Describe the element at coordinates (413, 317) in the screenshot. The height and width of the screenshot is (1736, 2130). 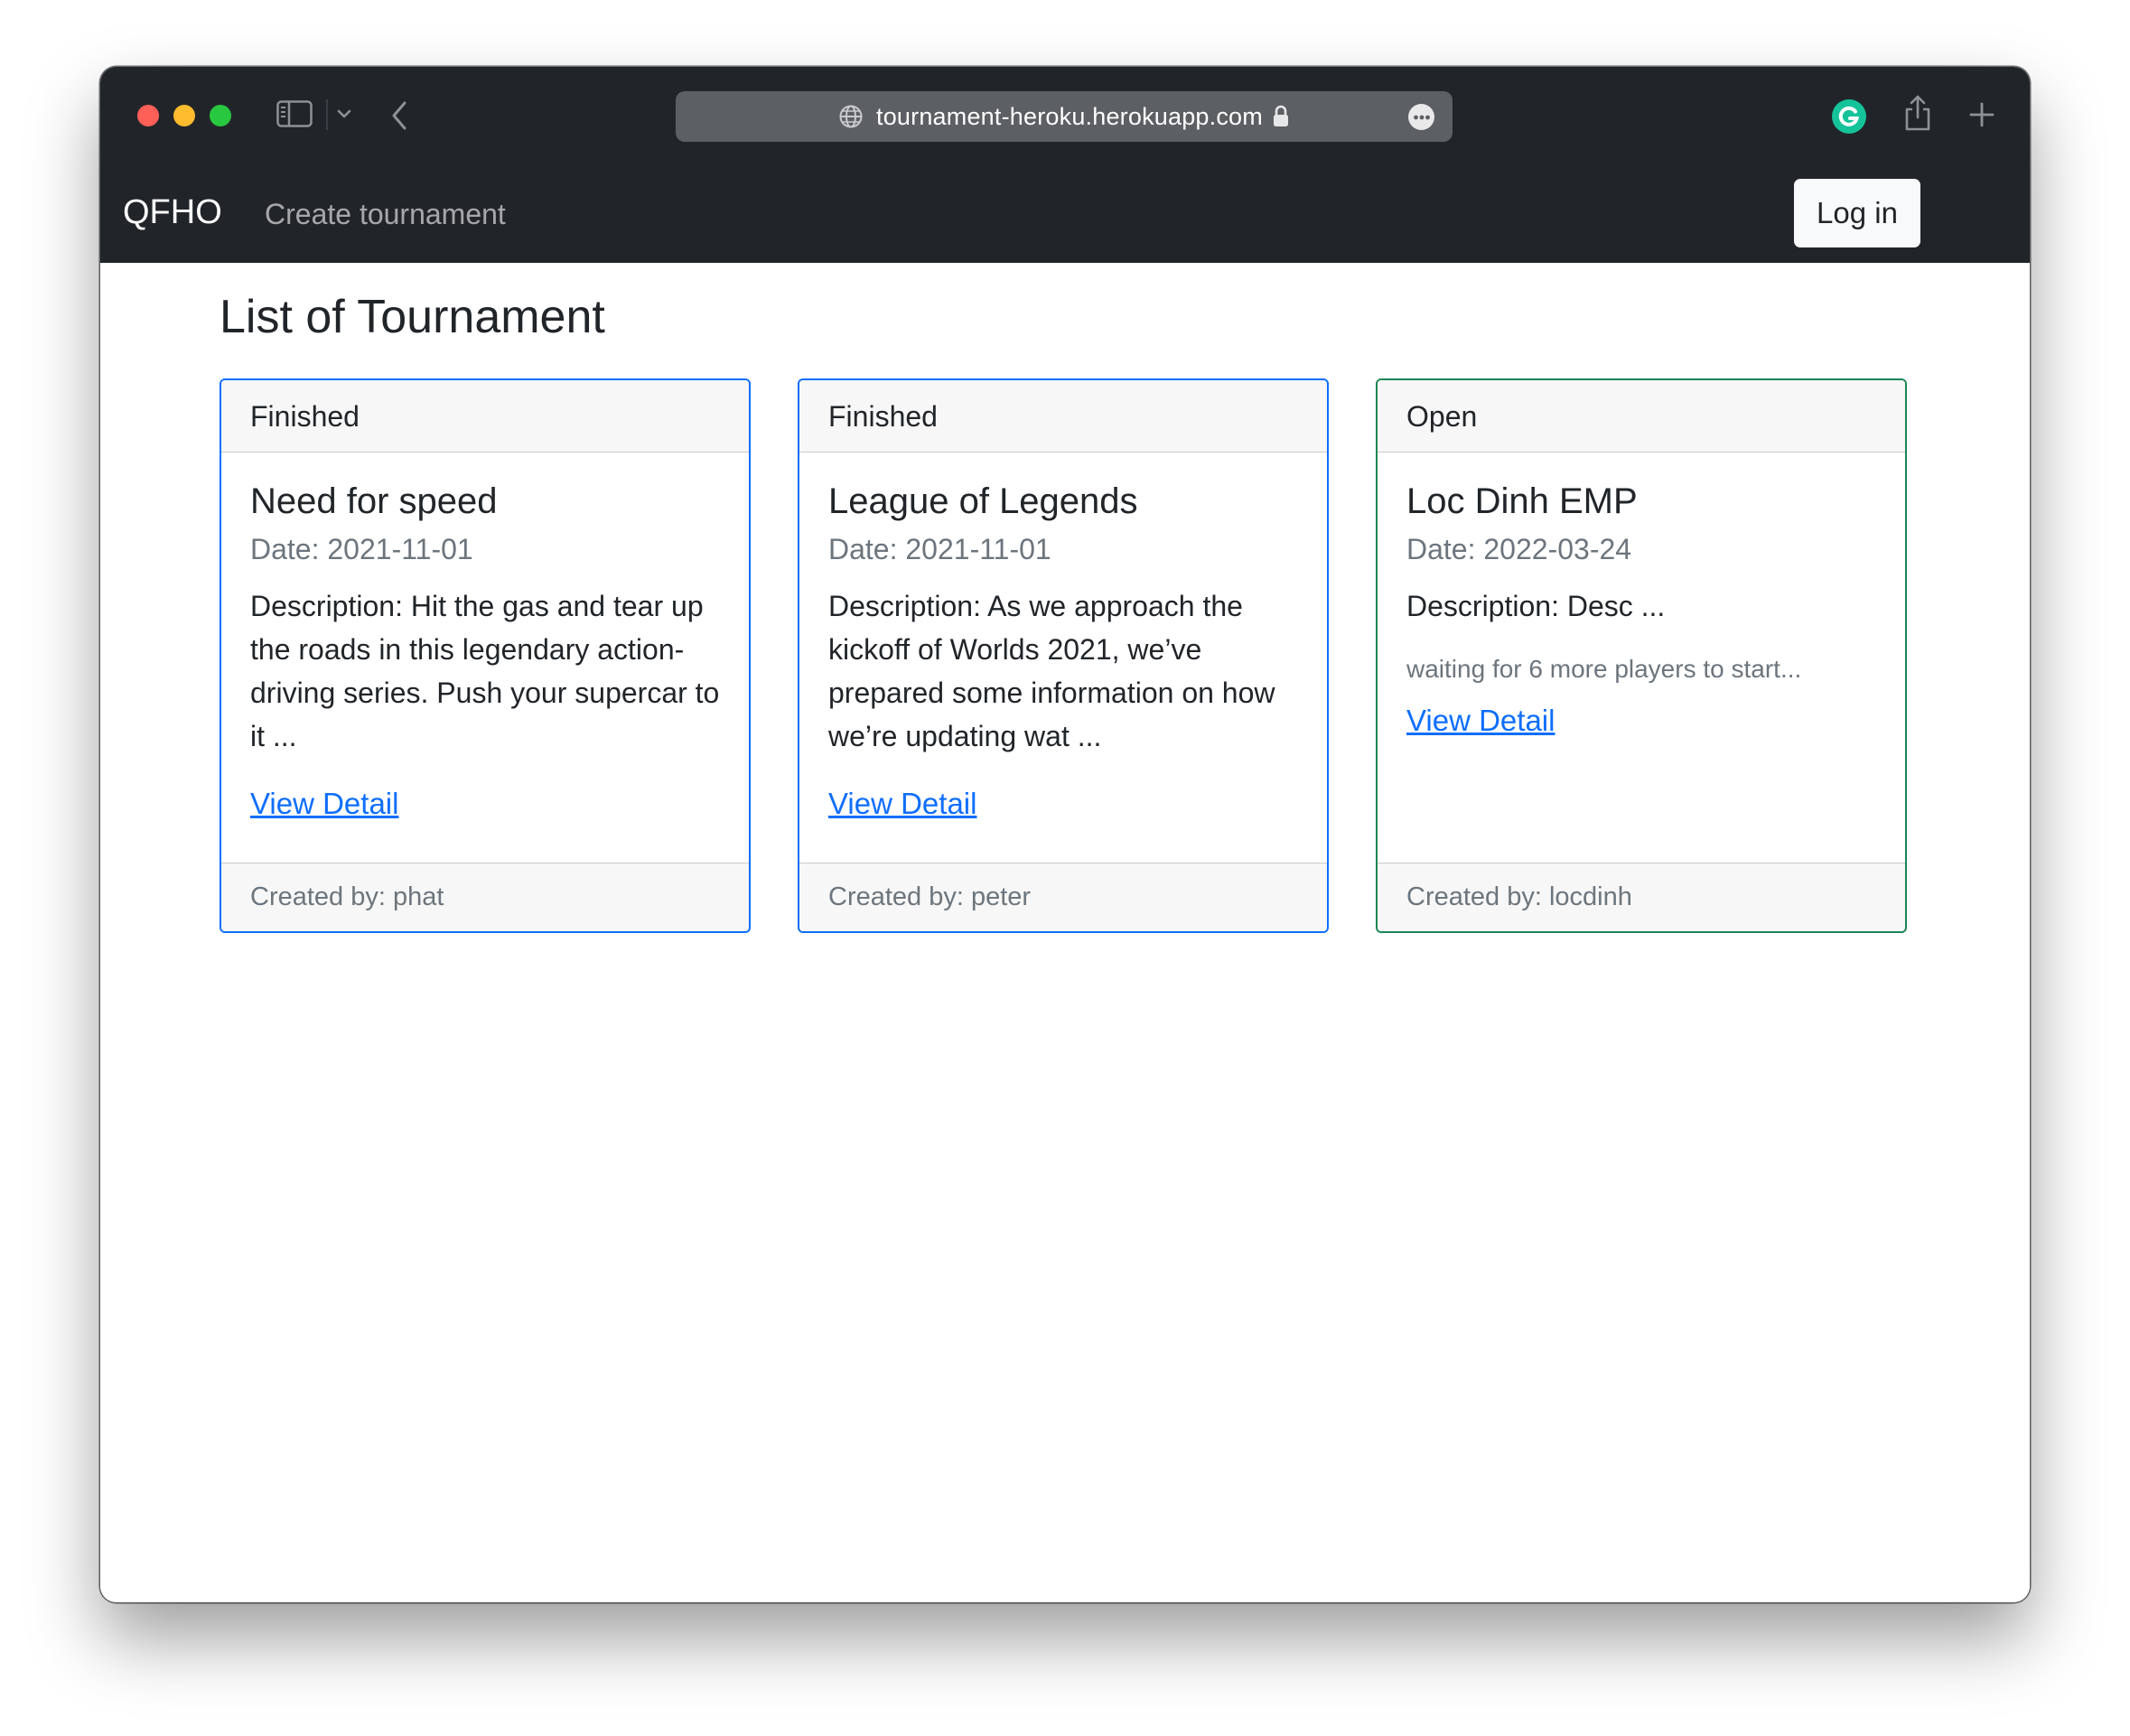
I see `page-title: List of Tournament` at that location.